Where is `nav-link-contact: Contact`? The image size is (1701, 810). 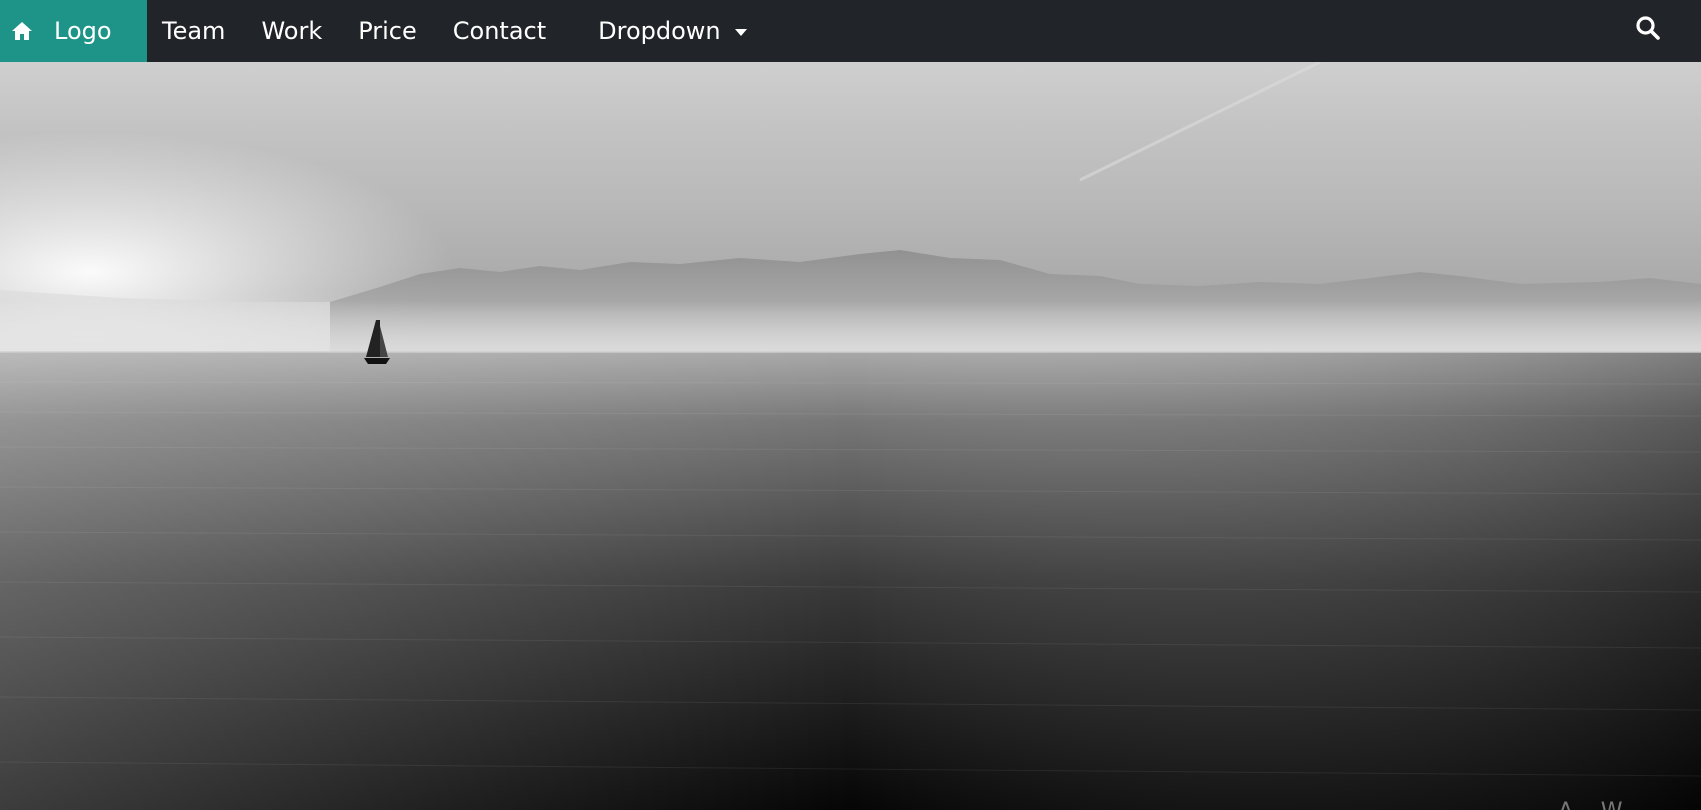
nav-link-contact: Contact is located at coordinates (499, 31).